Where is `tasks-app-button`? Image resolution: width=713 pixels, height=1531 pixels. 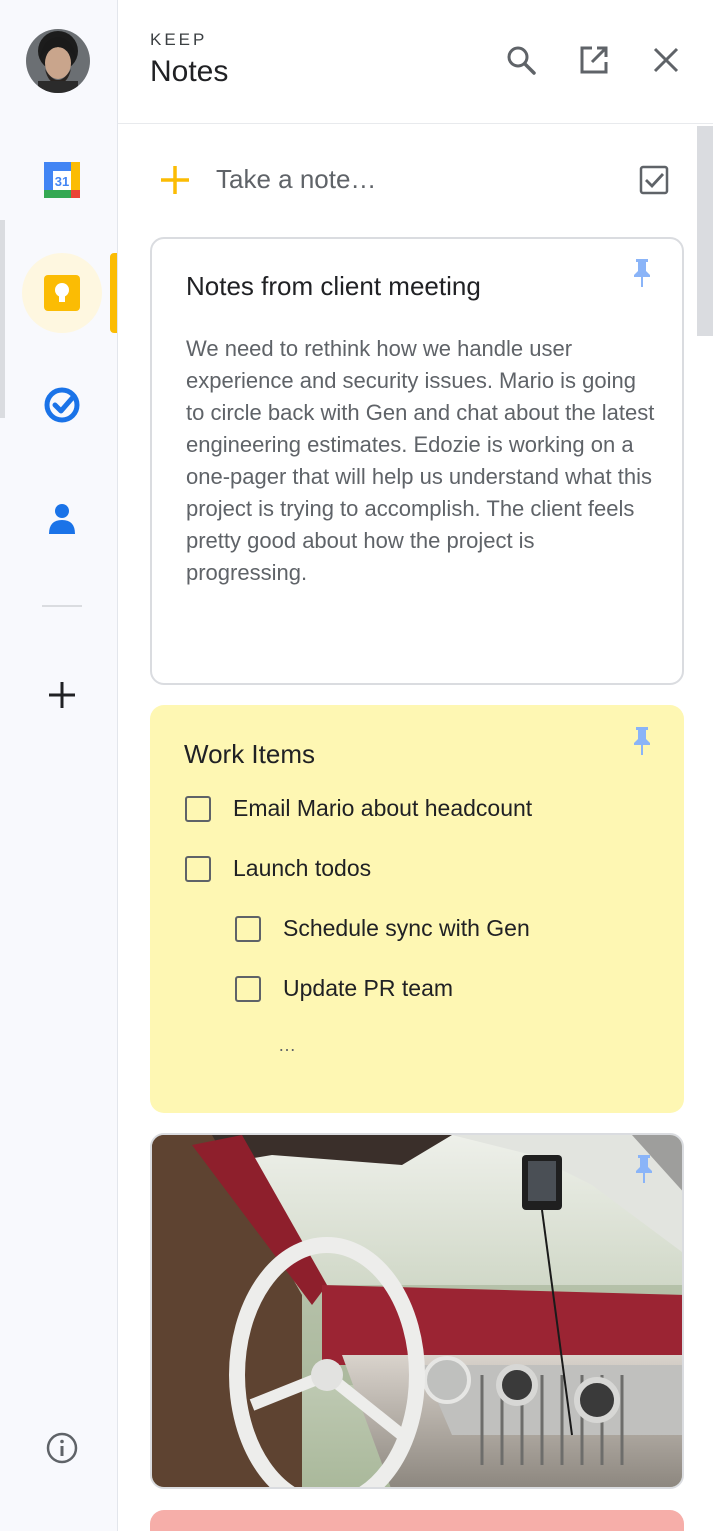
tasks-app-button is located at coordinates (62, 405).